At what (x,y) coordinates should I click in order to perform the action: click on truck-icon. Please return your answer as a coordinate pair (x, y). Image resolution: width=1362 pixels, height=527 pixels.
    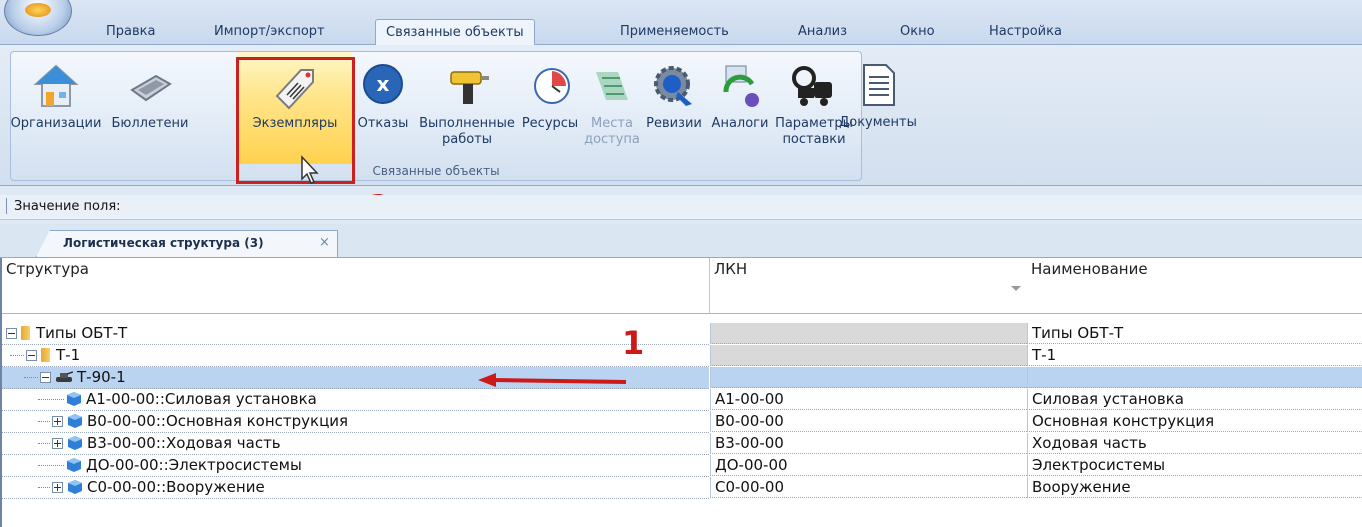
    Looking at the image, I should click on (812, 86).